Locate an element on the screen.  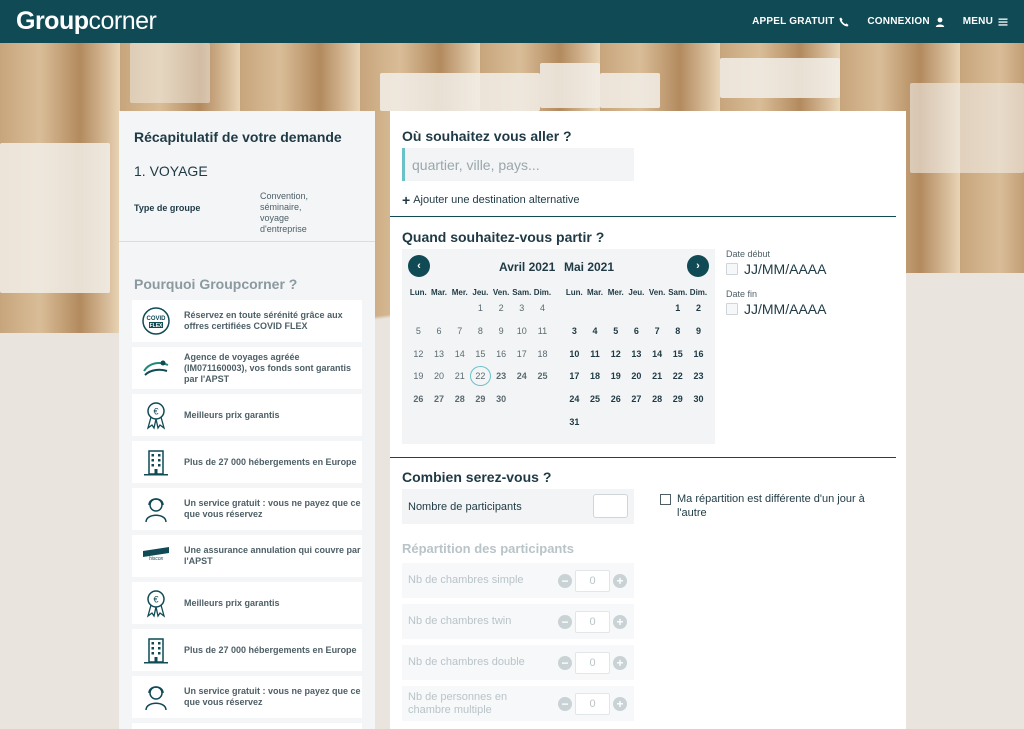
add-alternative-destination-button: + Ajouter une destination alternative is located at coordinates (491, 200).